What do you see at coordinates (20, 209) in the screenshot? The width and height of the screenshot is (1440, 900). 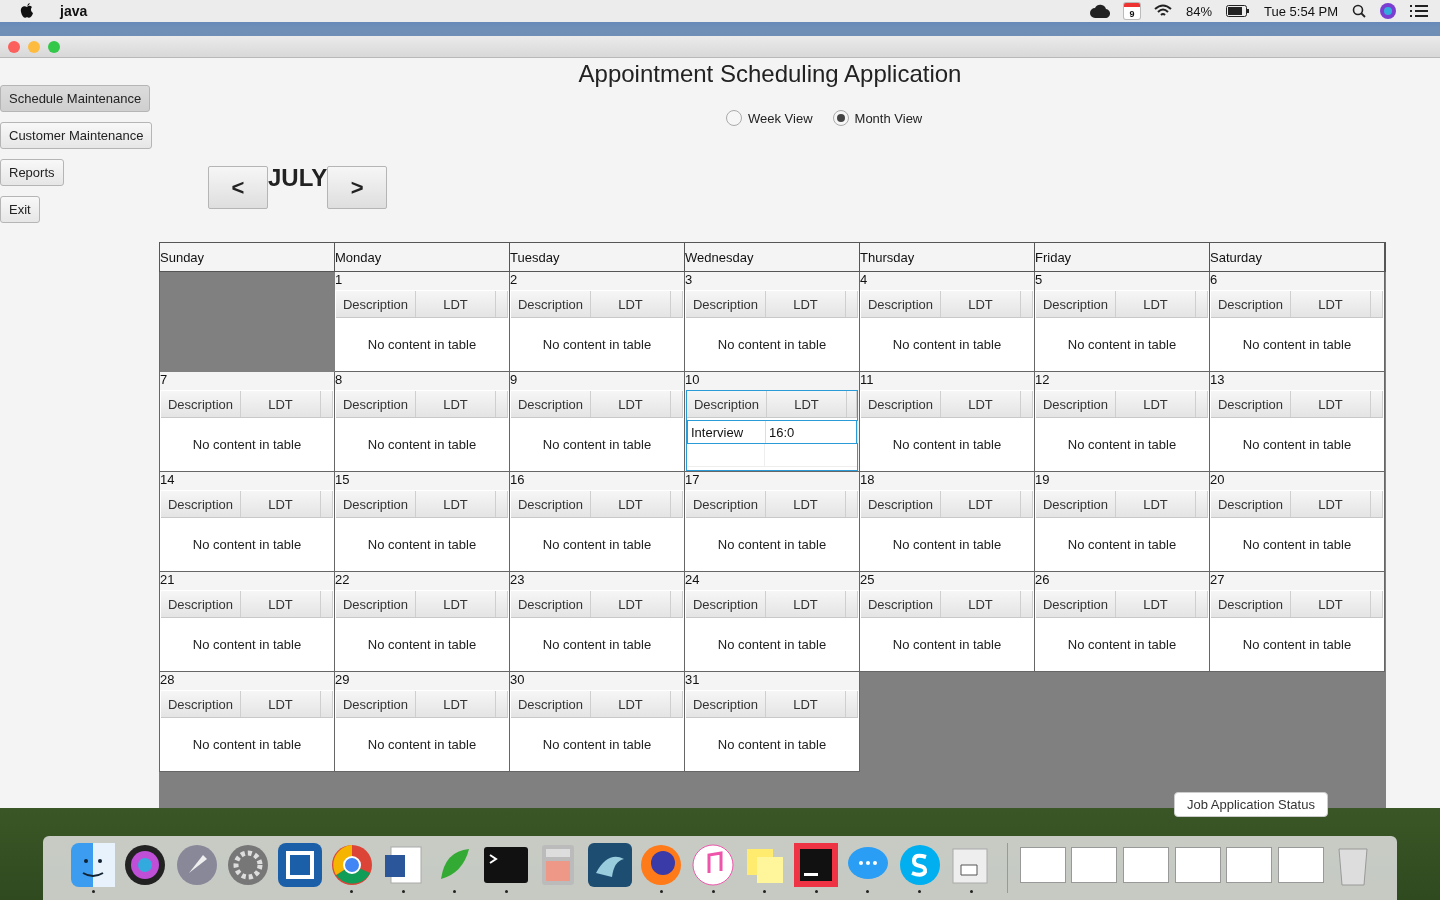 I see `nav-button: Exit` at bounding box center [20, 209].